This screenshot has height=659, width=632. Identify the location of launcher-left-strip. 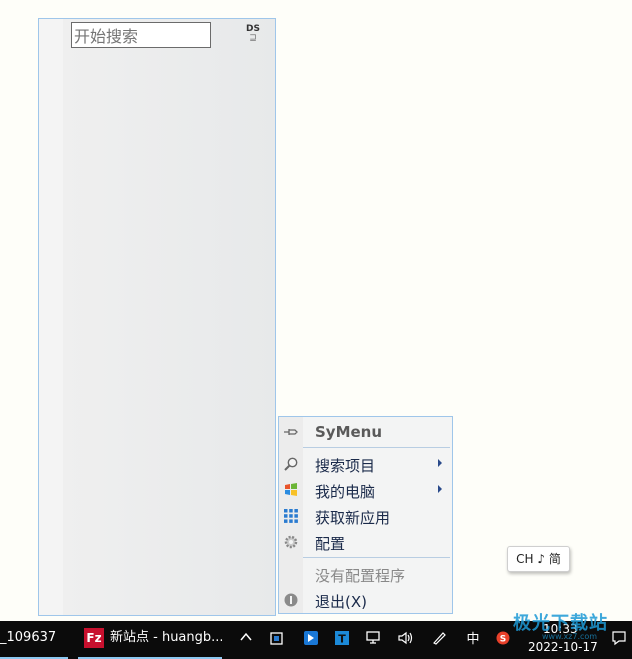
(51, 317).